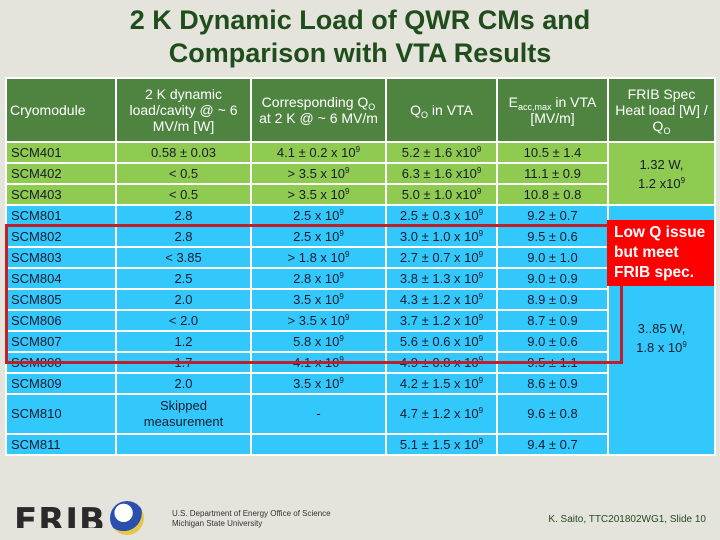 The image size is (720, 540). I want to click on cell-cryomodule: SCM807, so click(61, 341).